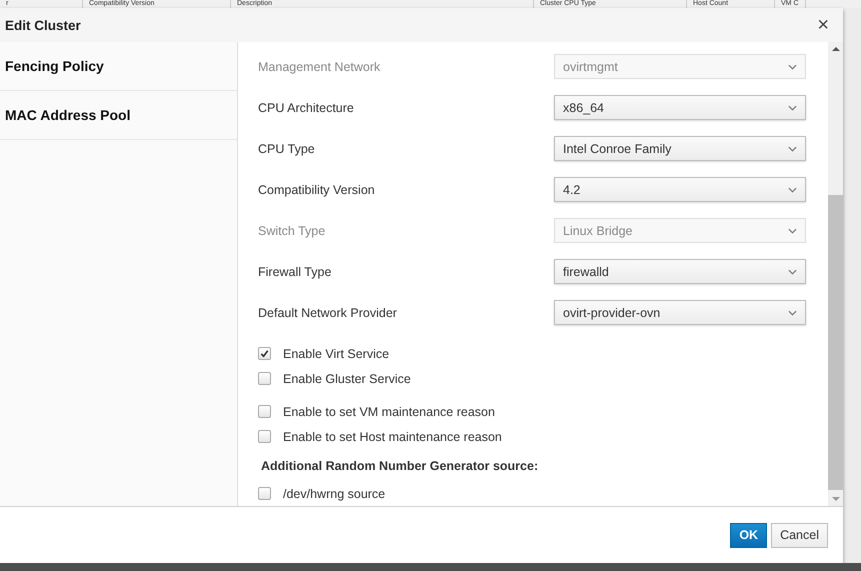 The height and width of the screenshot is (571, 861). What do you see at coordinates (680, 148) in the screenshot?
I see `dropdown: Intel Conroe Family` at bounding box center [680, 148].